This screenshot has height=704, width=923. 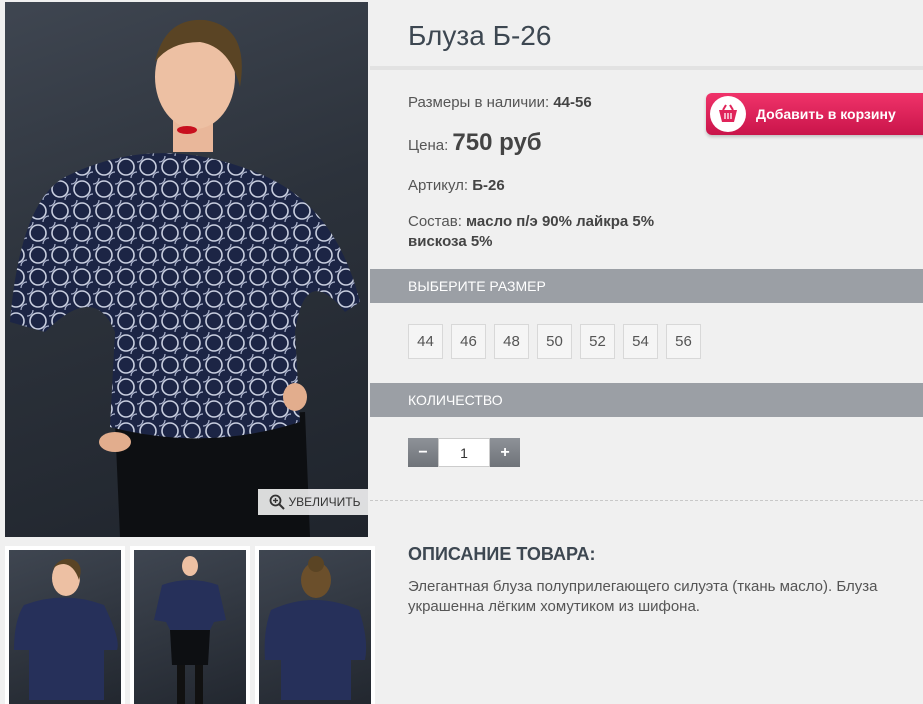 What do you see at coordinates (435, 221) in the screenshot?
I see `composition-label: Состав:` at bounding box center [435, 221].